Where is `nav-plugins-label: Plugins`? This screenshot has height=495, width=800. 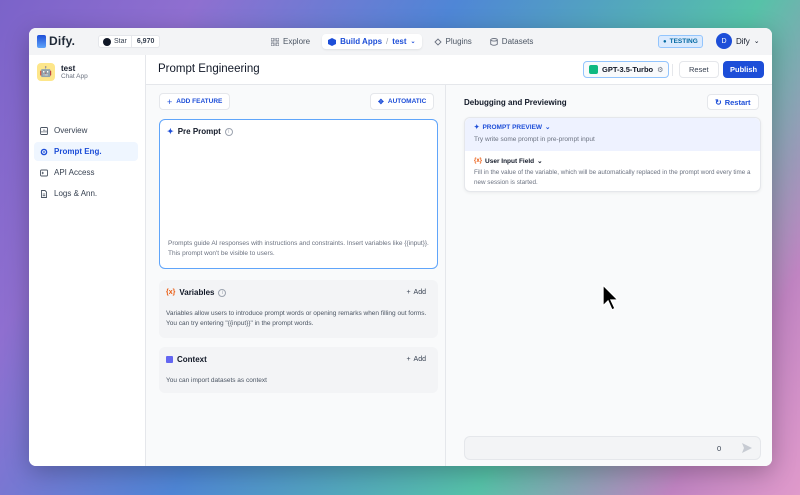
nav-plugins-label: Plugins is located at coordinates (458, 41).